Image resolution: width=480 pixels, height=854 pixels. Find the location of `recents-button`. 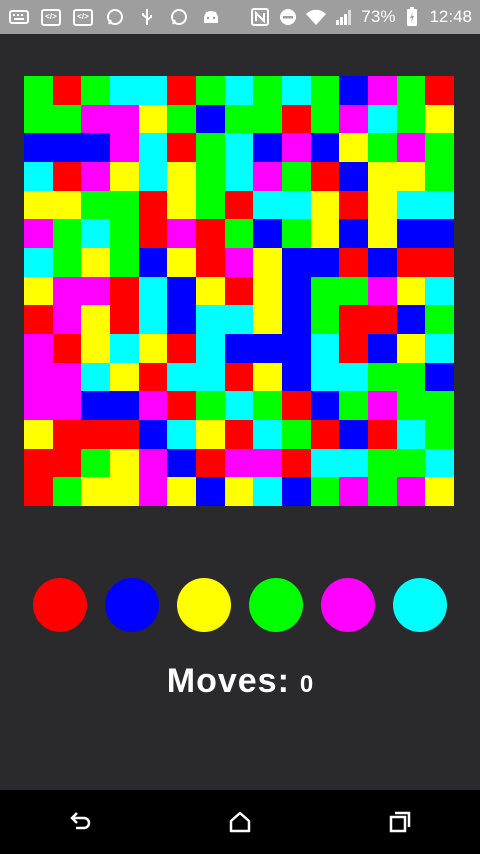

recents-button is located at coordinates (400, 822).